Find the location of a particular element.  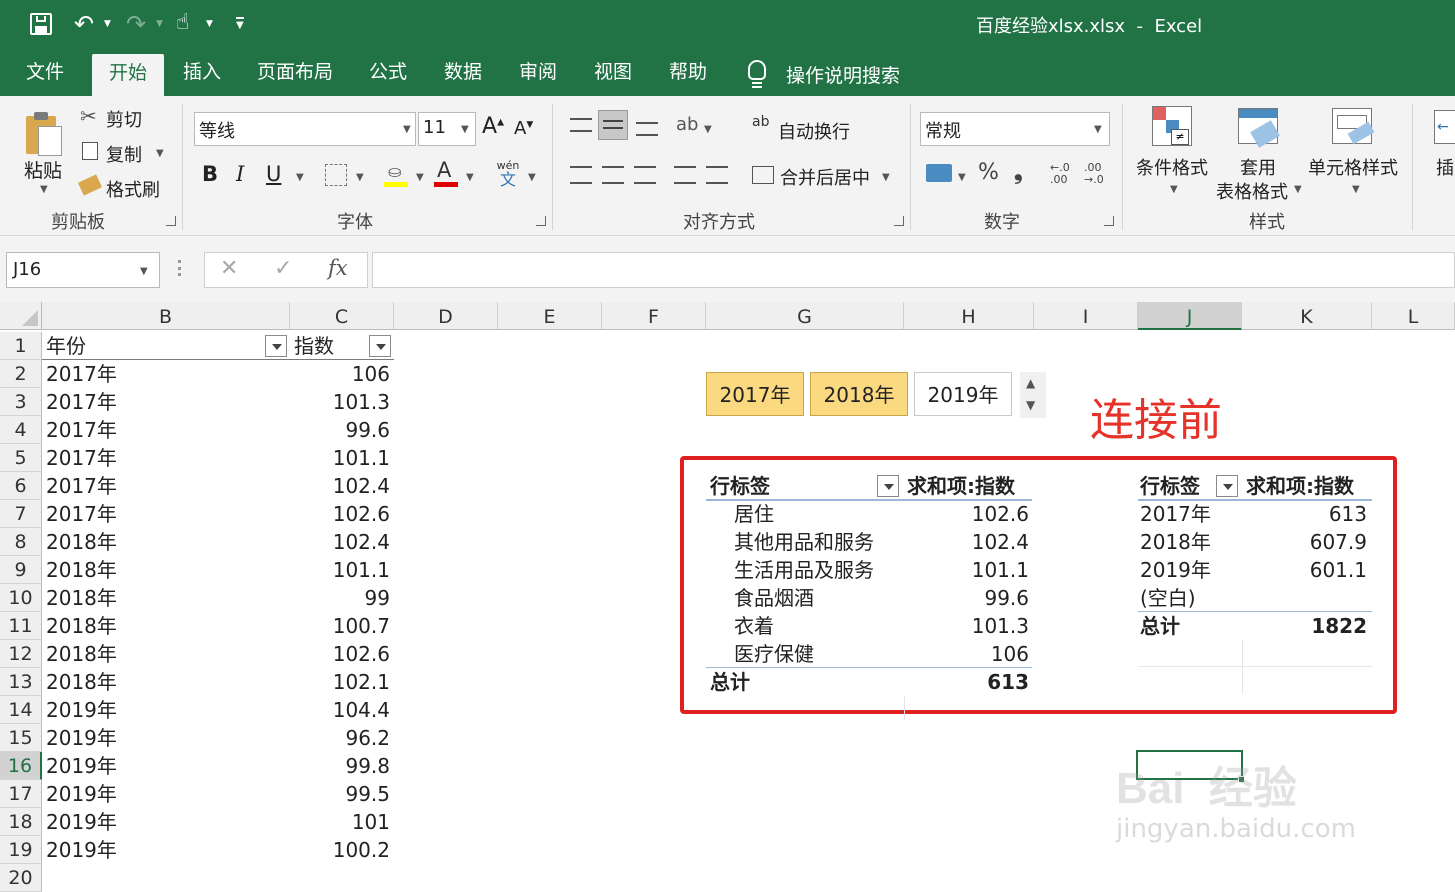

tab-view: 视图 is located at coordinates (613, 73).